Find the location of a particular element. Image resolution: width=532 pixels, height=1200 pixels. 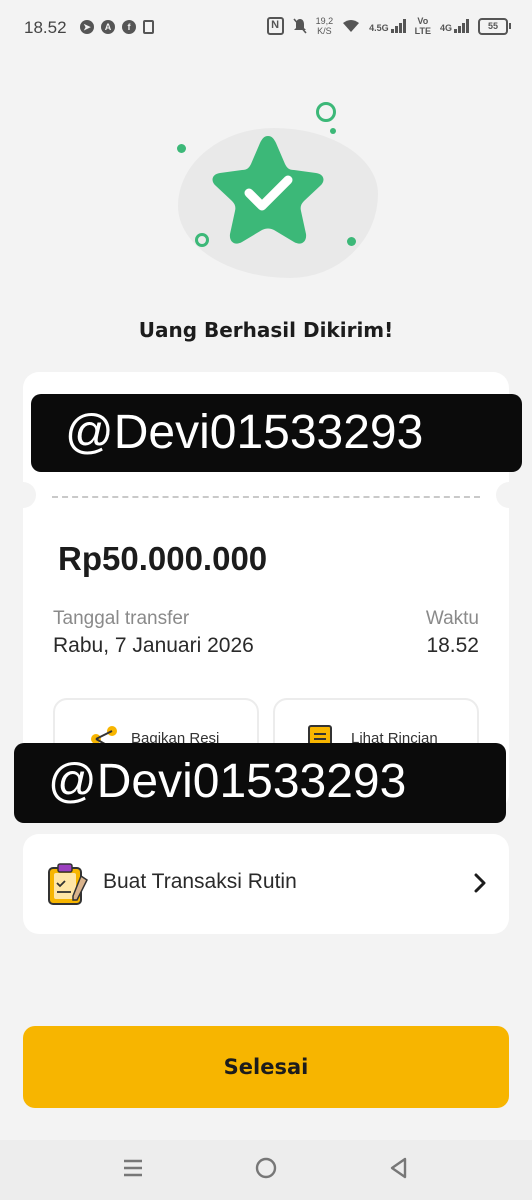

network-type-1: 4.5G is located at coordinates (379, 28).